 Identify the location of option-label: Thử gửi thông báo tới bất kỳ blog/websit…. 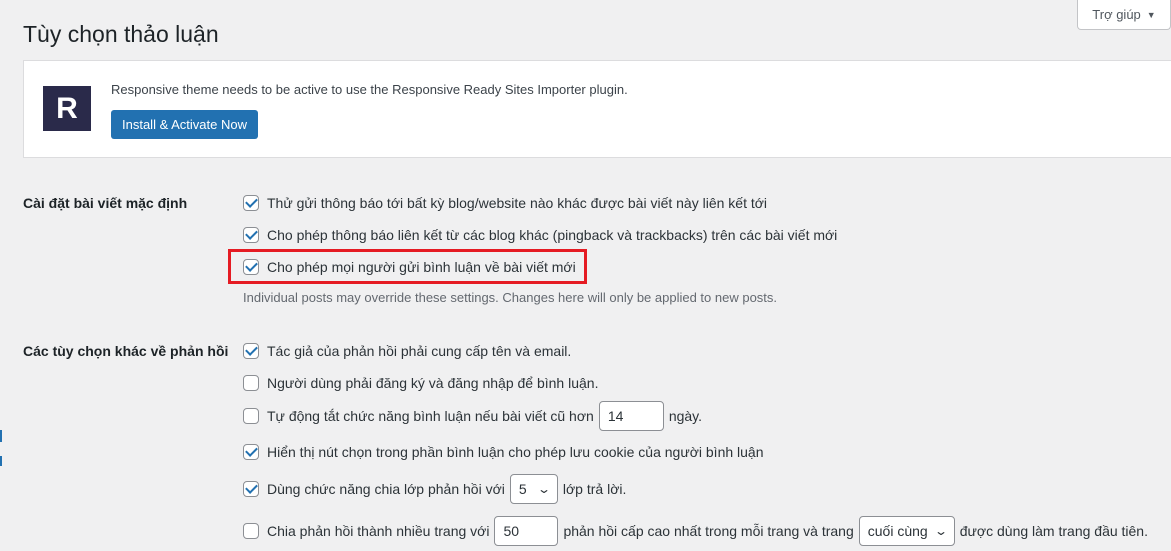
(517, 203).